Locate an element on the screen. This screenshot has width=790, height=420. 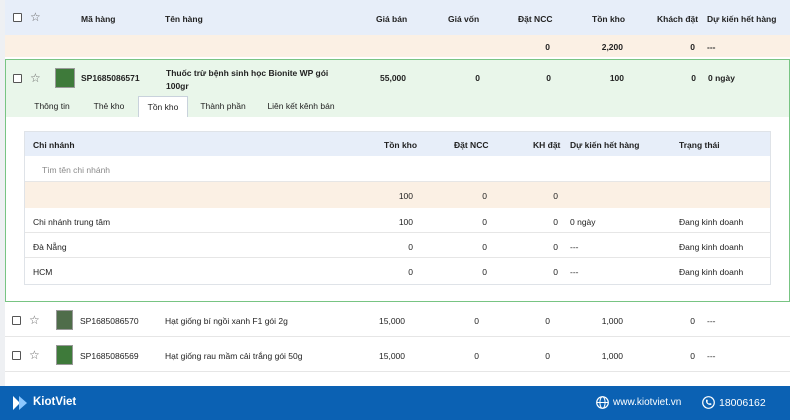
col-ten-hang: Tên hàng is located at coordinates (184, 19).